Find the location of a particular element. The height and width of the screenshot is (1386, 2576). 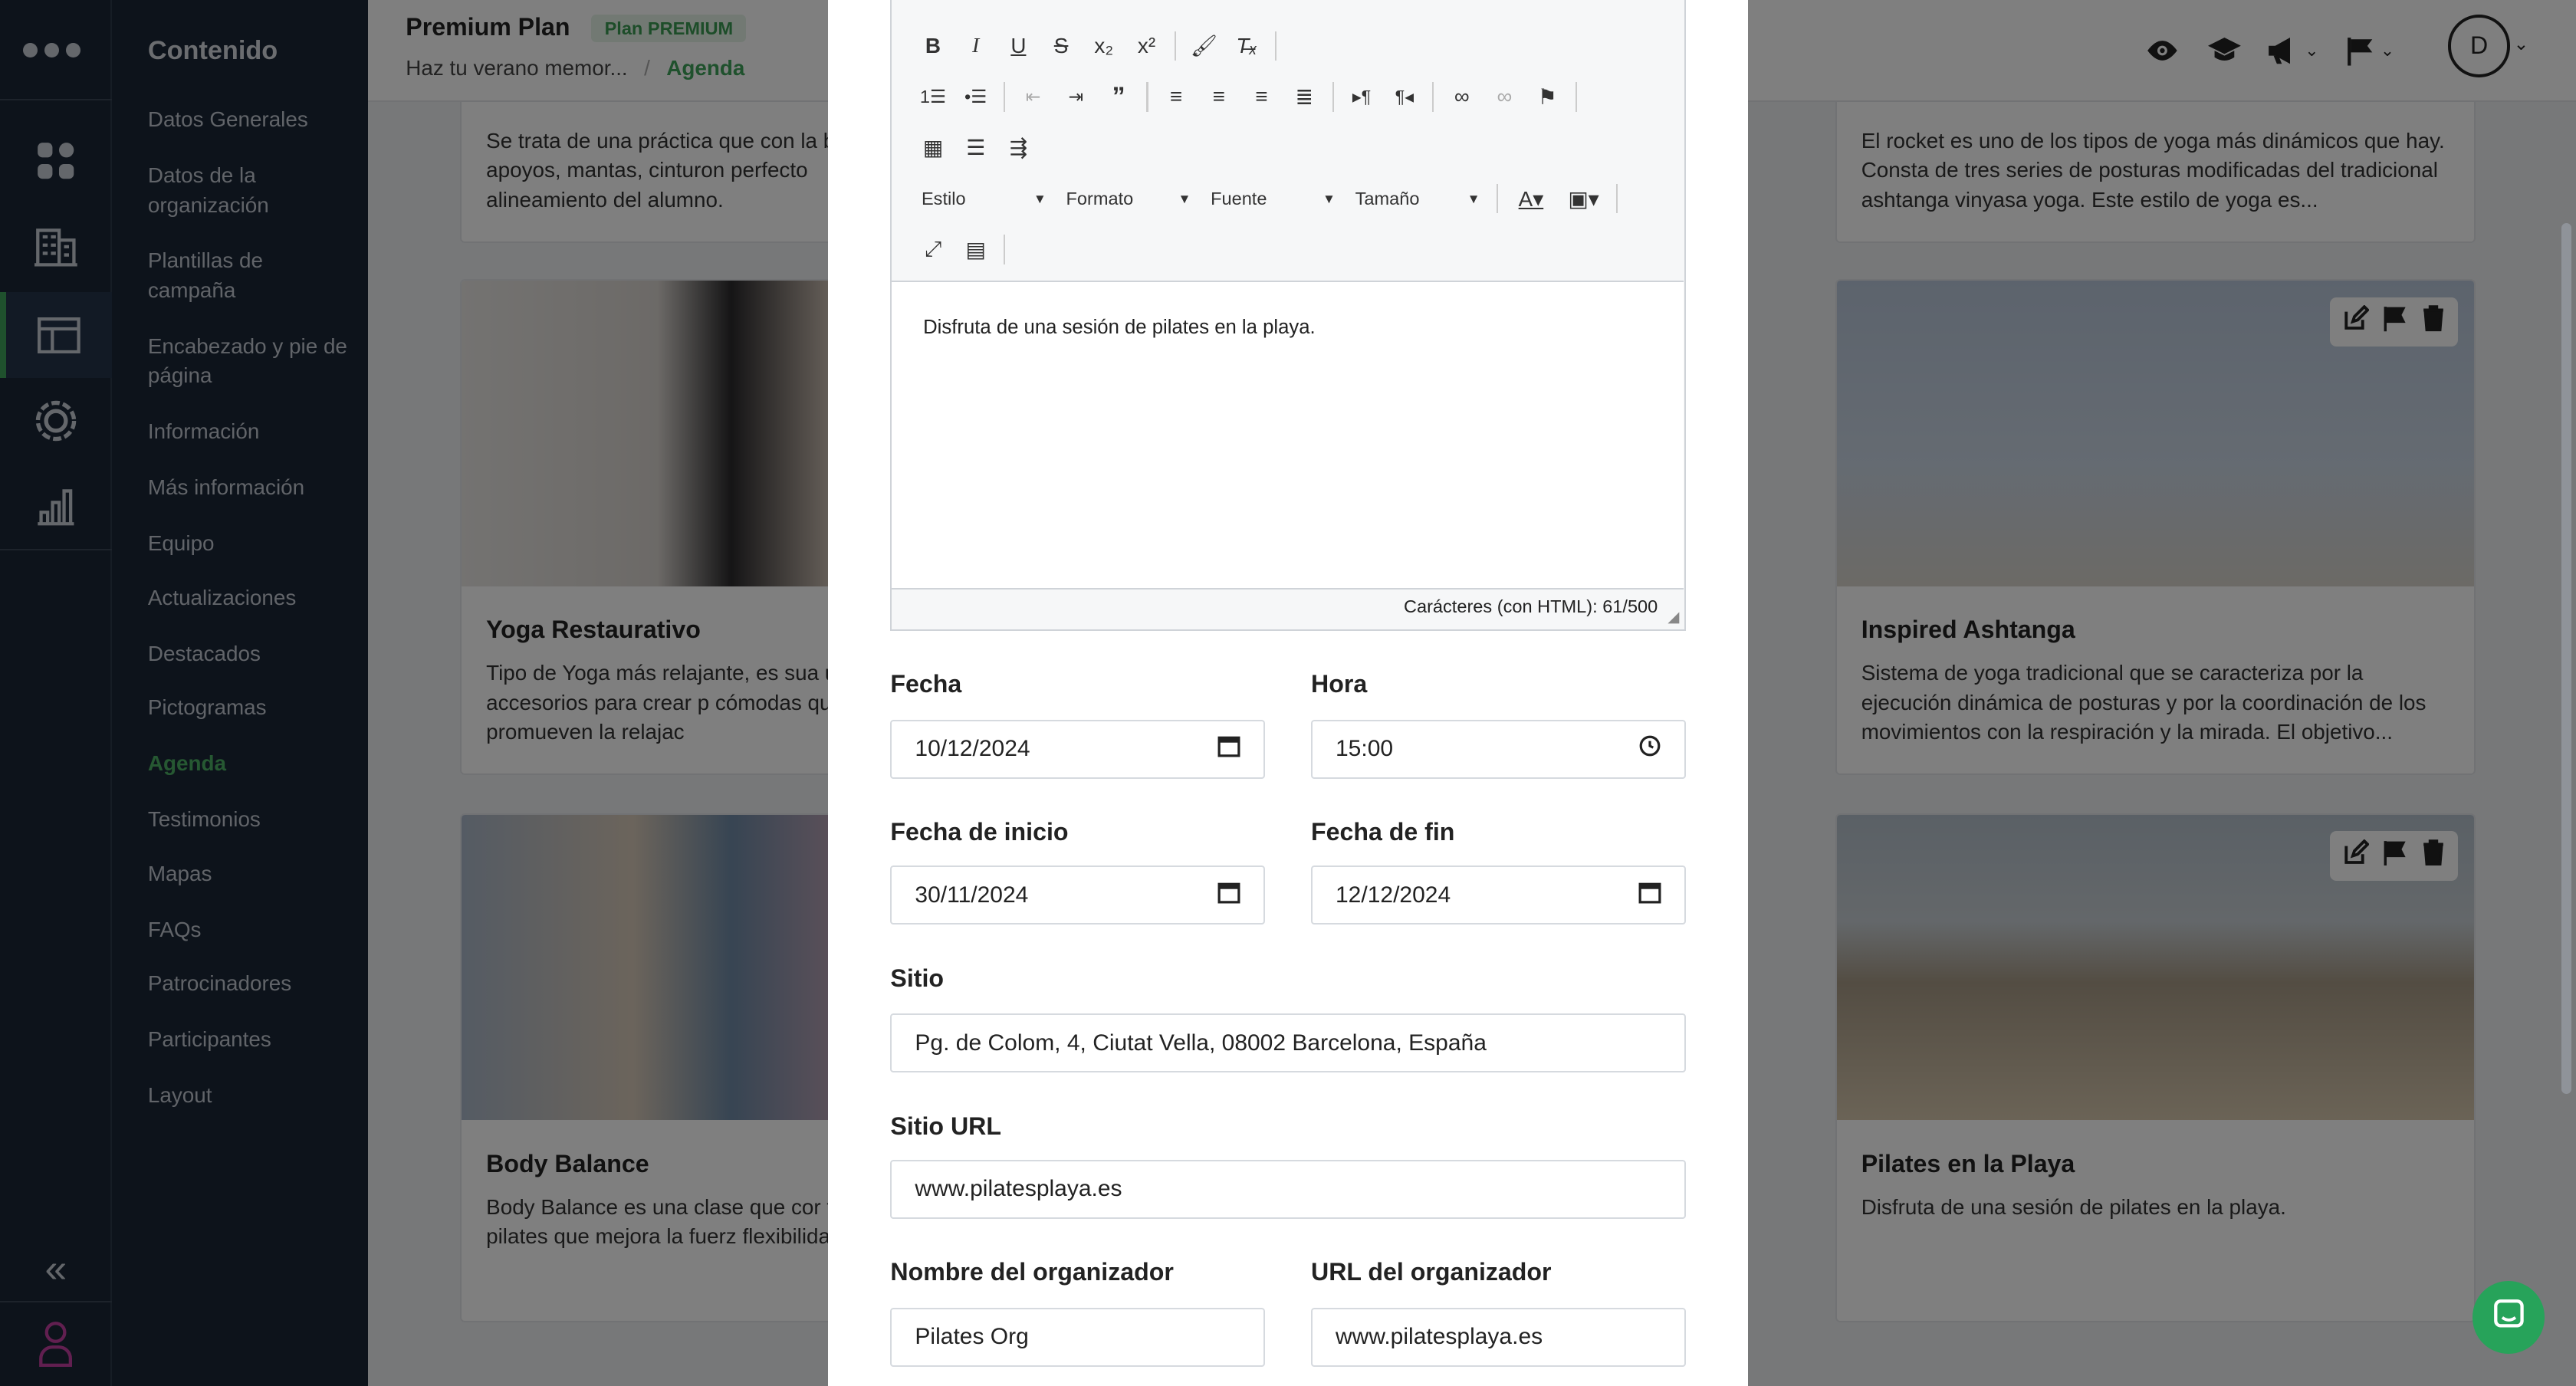

fecha-fin-input: 12/12/2024 is located at coordinates (1499, 895).